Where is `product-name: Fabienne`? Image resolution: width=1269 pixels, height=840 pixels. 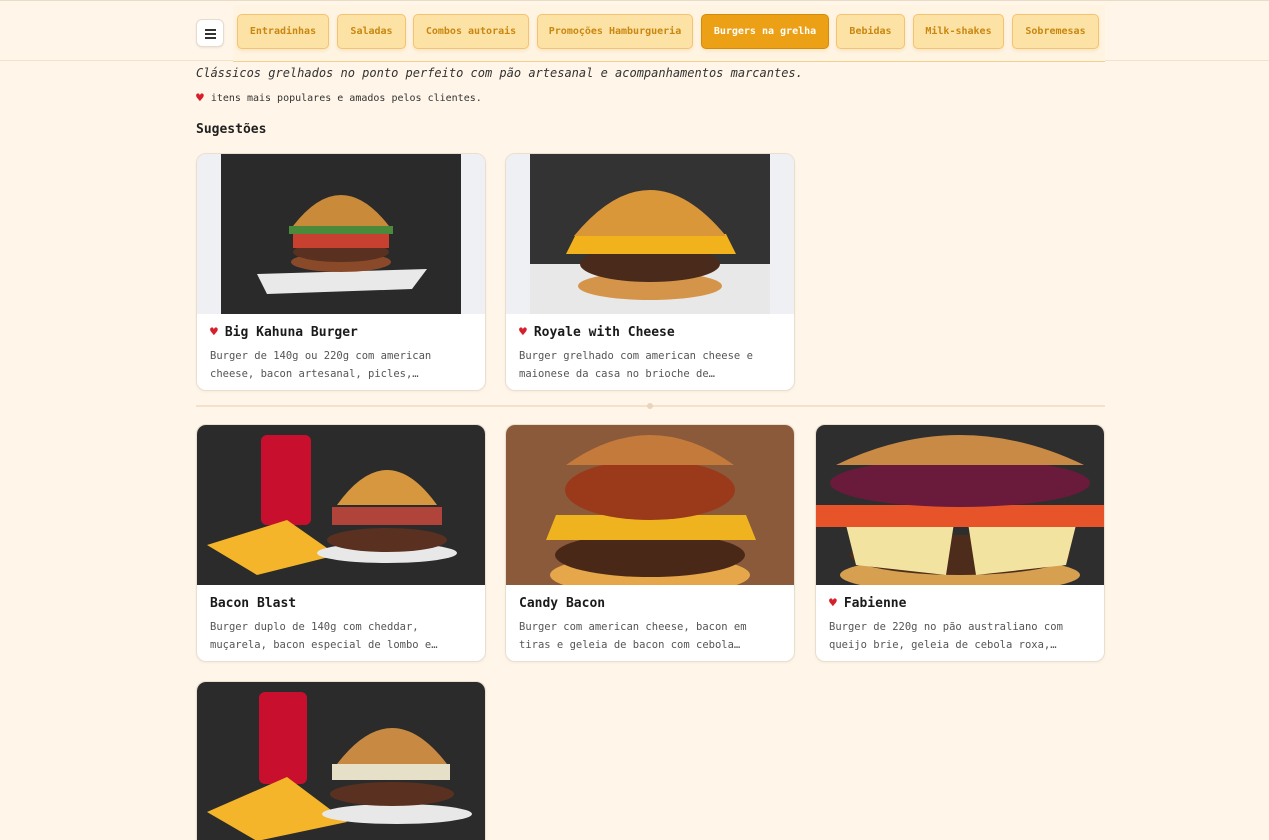 product-name: Fabienne is located at coordinates (875, 603).